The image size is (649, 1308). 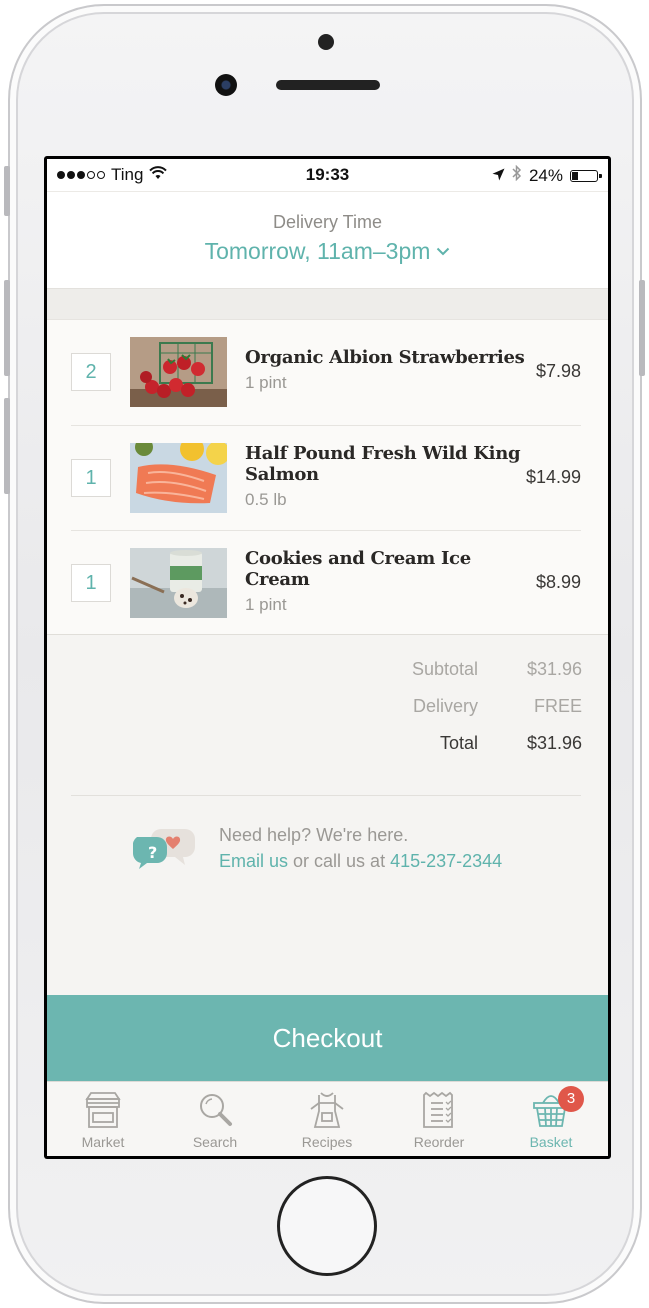 I want to click on subtotal-row: Subtotal $31.96, so click(x=372, y=672).